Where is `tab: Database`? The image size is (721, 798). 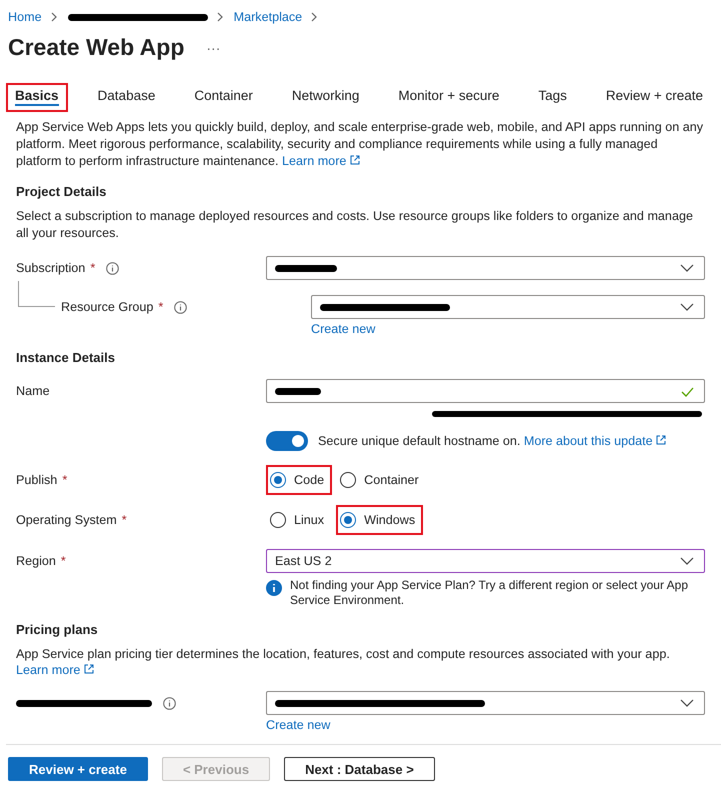
tab: Database is located at coordinates (126, 97).